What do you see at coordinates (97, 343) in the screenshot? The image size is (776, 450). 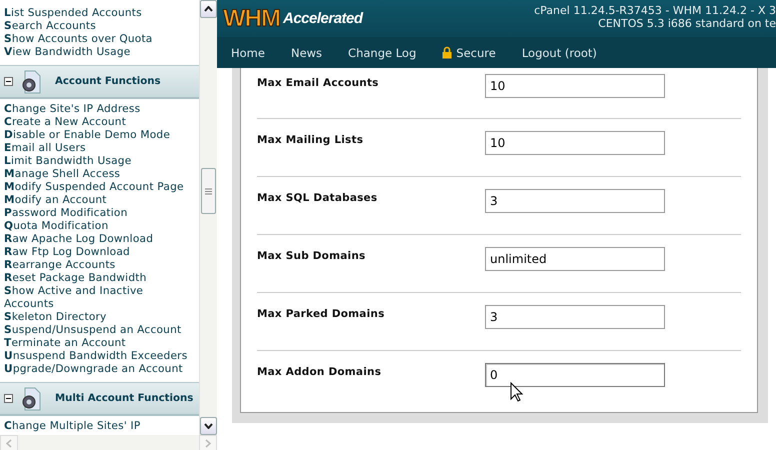 I see `sidebar-link: Terminate an Account` at bounding box center [97, 343].